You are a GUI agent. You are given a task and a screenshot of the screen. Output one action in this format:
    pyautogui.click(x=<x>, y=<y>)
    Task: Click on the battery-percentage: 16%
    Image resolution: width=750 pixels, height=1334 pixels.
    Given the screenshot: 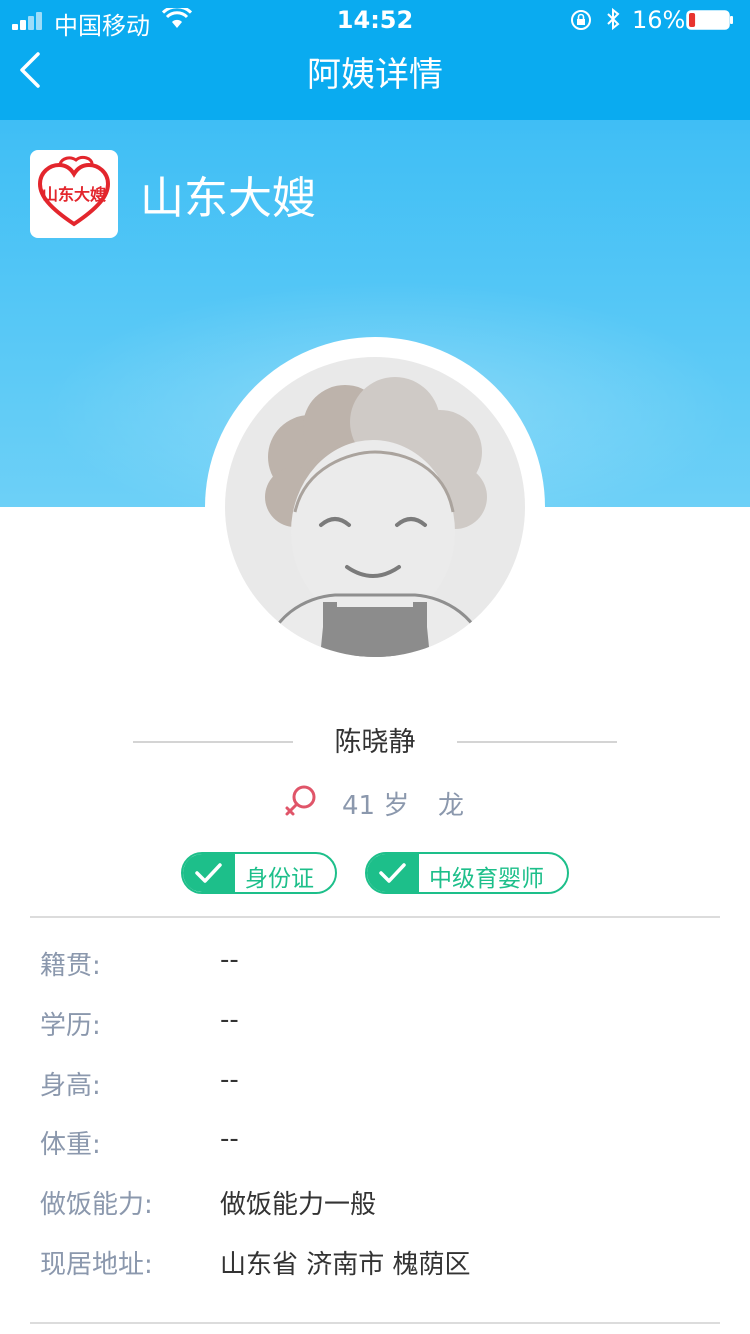 What is the action you would take?
    pyautogui.click(x=659, y=20)
    